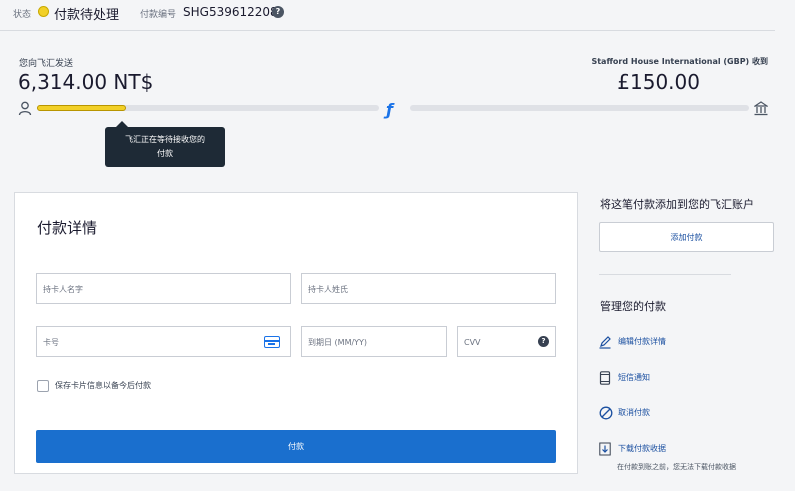  Describe the element at coordinates (208, 108) in the screenshot. I see `progress-track-sender` at that location.